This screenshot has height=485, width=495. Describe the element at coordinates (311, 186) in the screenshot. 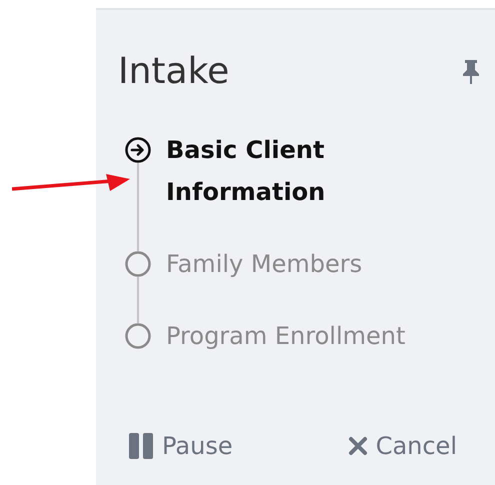

I see `step-label: Basic Client Information` at that location.